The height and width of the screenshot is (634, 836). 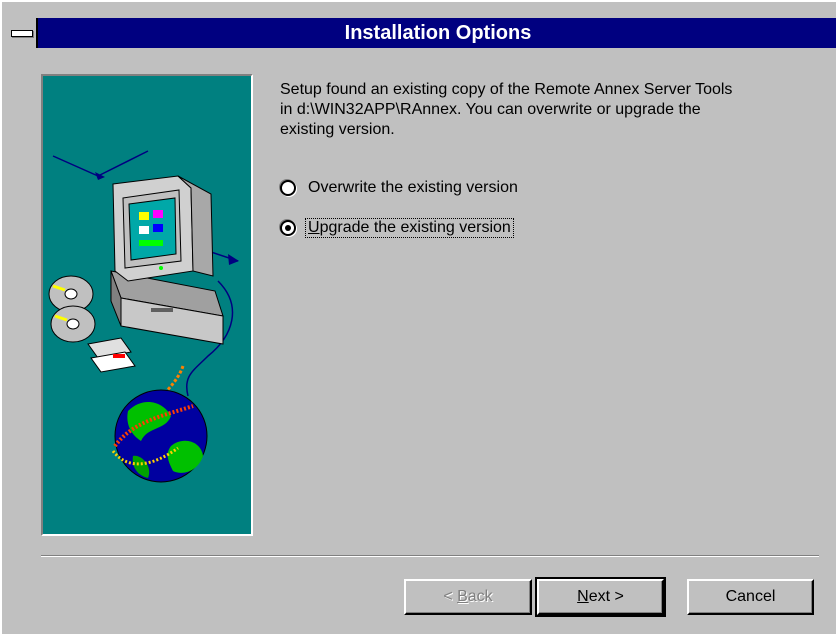 I want to click on cancel-label: Cancel, so click(x=750, y=596).